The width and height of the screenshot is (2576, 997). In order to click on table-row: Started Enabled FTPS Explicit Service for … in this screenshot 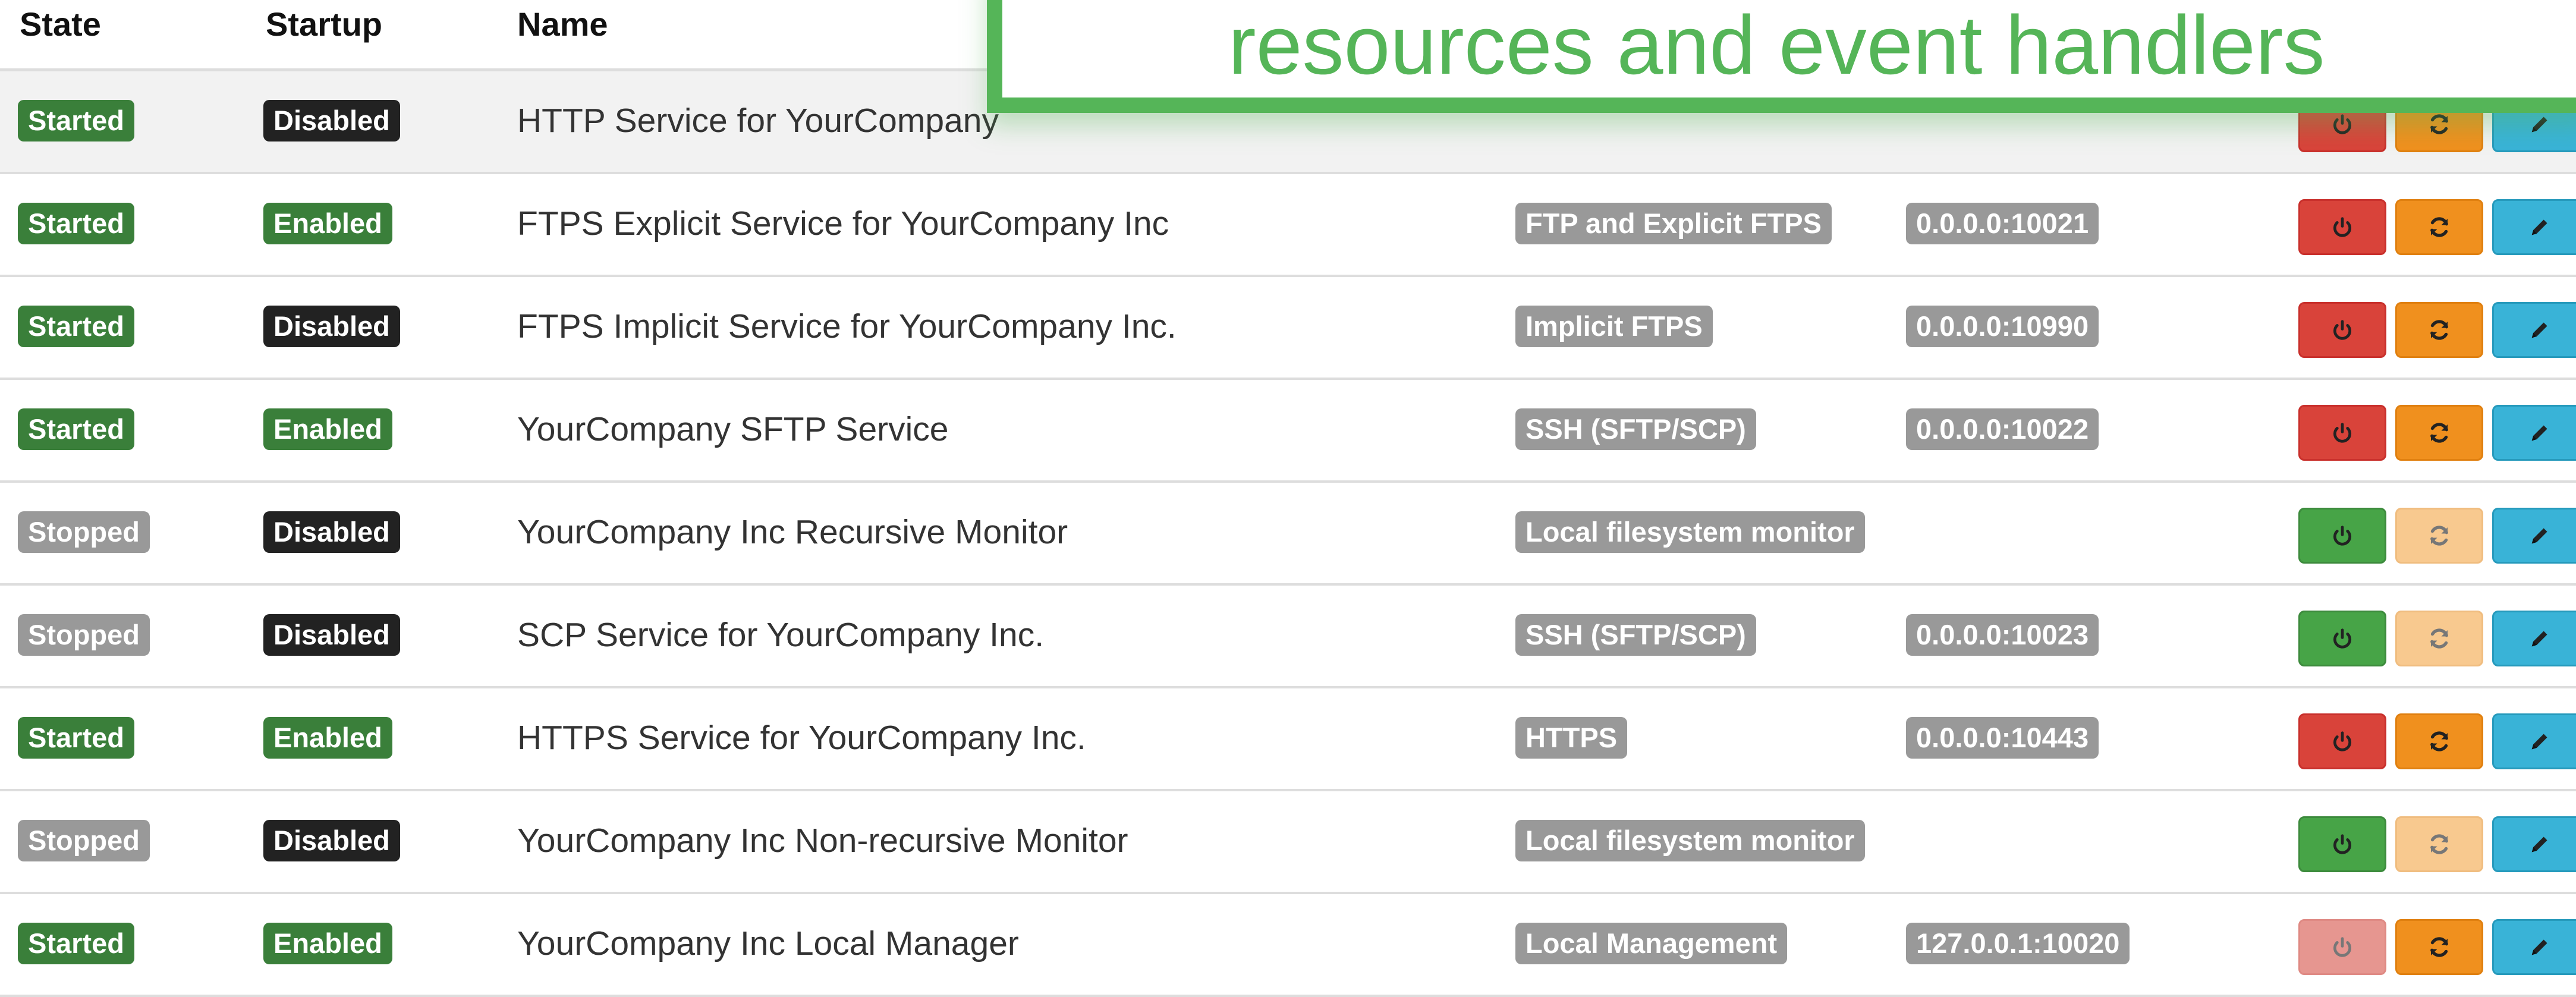, I will do `click(1288, 225)`.